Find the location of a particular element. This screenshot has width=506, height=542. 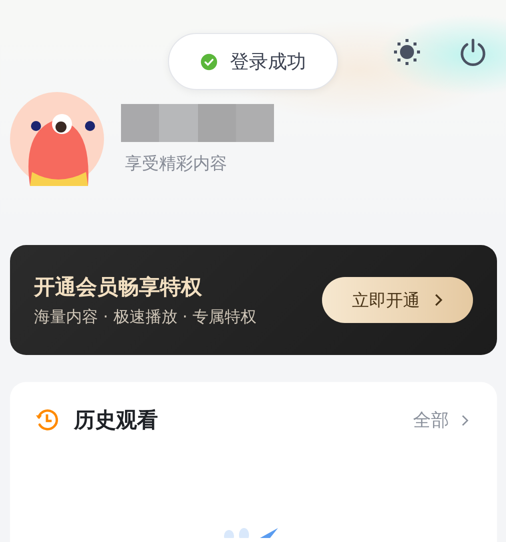

history-clock-icon is located at coordinates (47, 420).